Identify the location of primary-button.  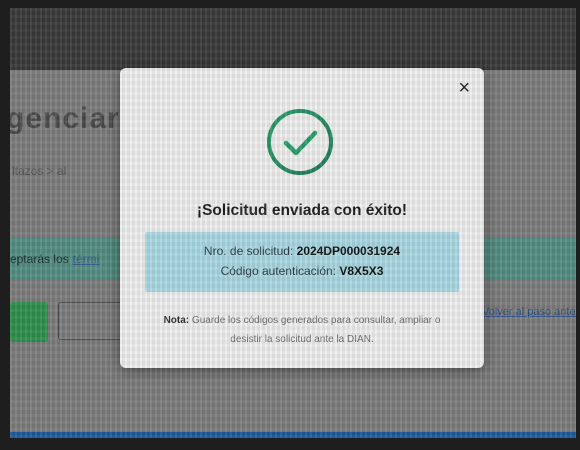
(29, 322).